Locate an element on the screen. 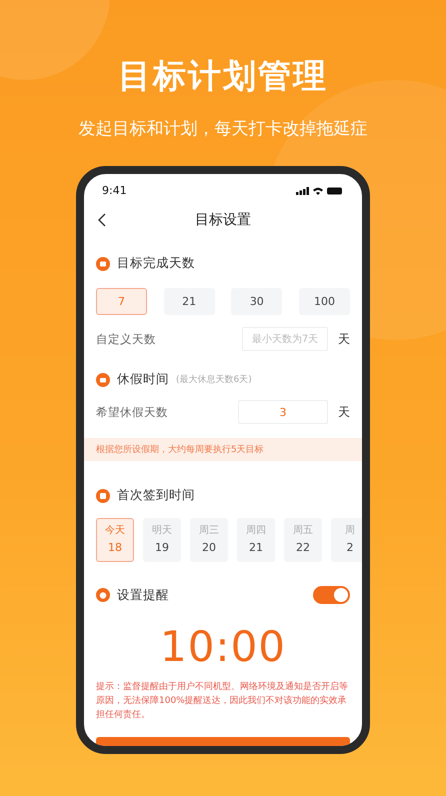 The width and height of the screenshot is (446, 796). field-label: 自定义天数 is located at coordinates (126, 339).